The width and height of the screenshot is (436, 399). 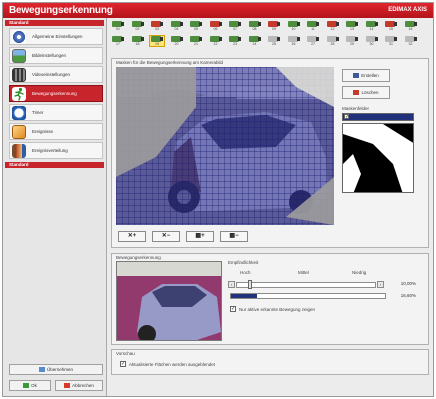 What do you see at coordinates (118, 41) in the screenshot?
I see `camera-button-17: 17` at bounding box center [118, 41].